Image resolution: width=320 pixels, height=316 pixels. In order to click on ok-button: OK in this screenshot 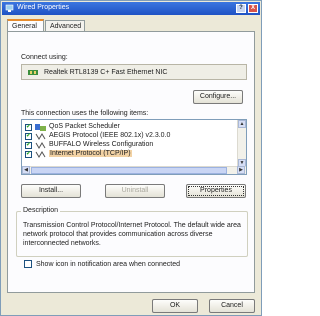, I will do `click(175, 306)`.